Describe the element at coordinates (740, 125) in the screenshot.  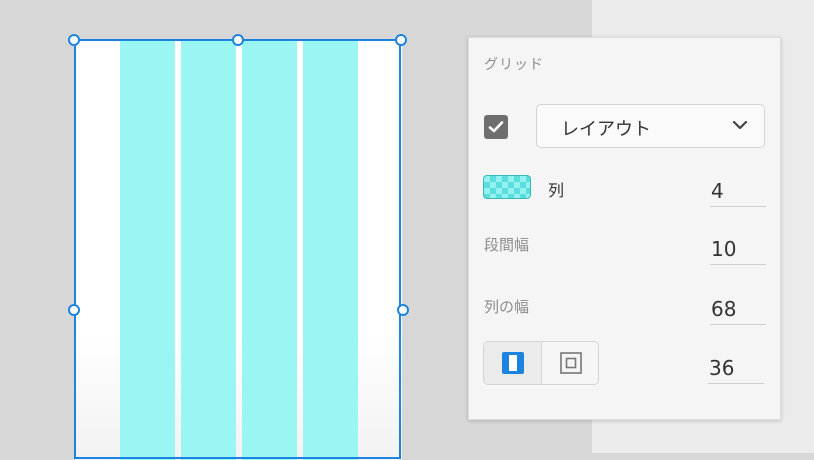
I see `chevron-down-icon` at that location.